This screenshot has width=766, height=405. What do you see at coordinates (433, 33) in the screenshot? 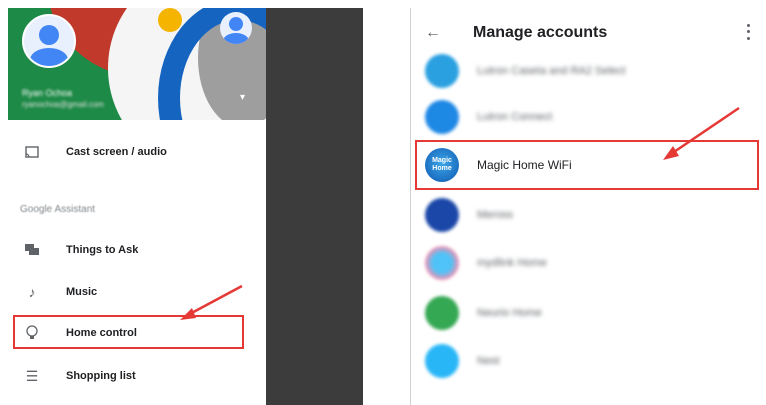
I see `back-arrow-icon: ←` at bounding box center [433, 33].